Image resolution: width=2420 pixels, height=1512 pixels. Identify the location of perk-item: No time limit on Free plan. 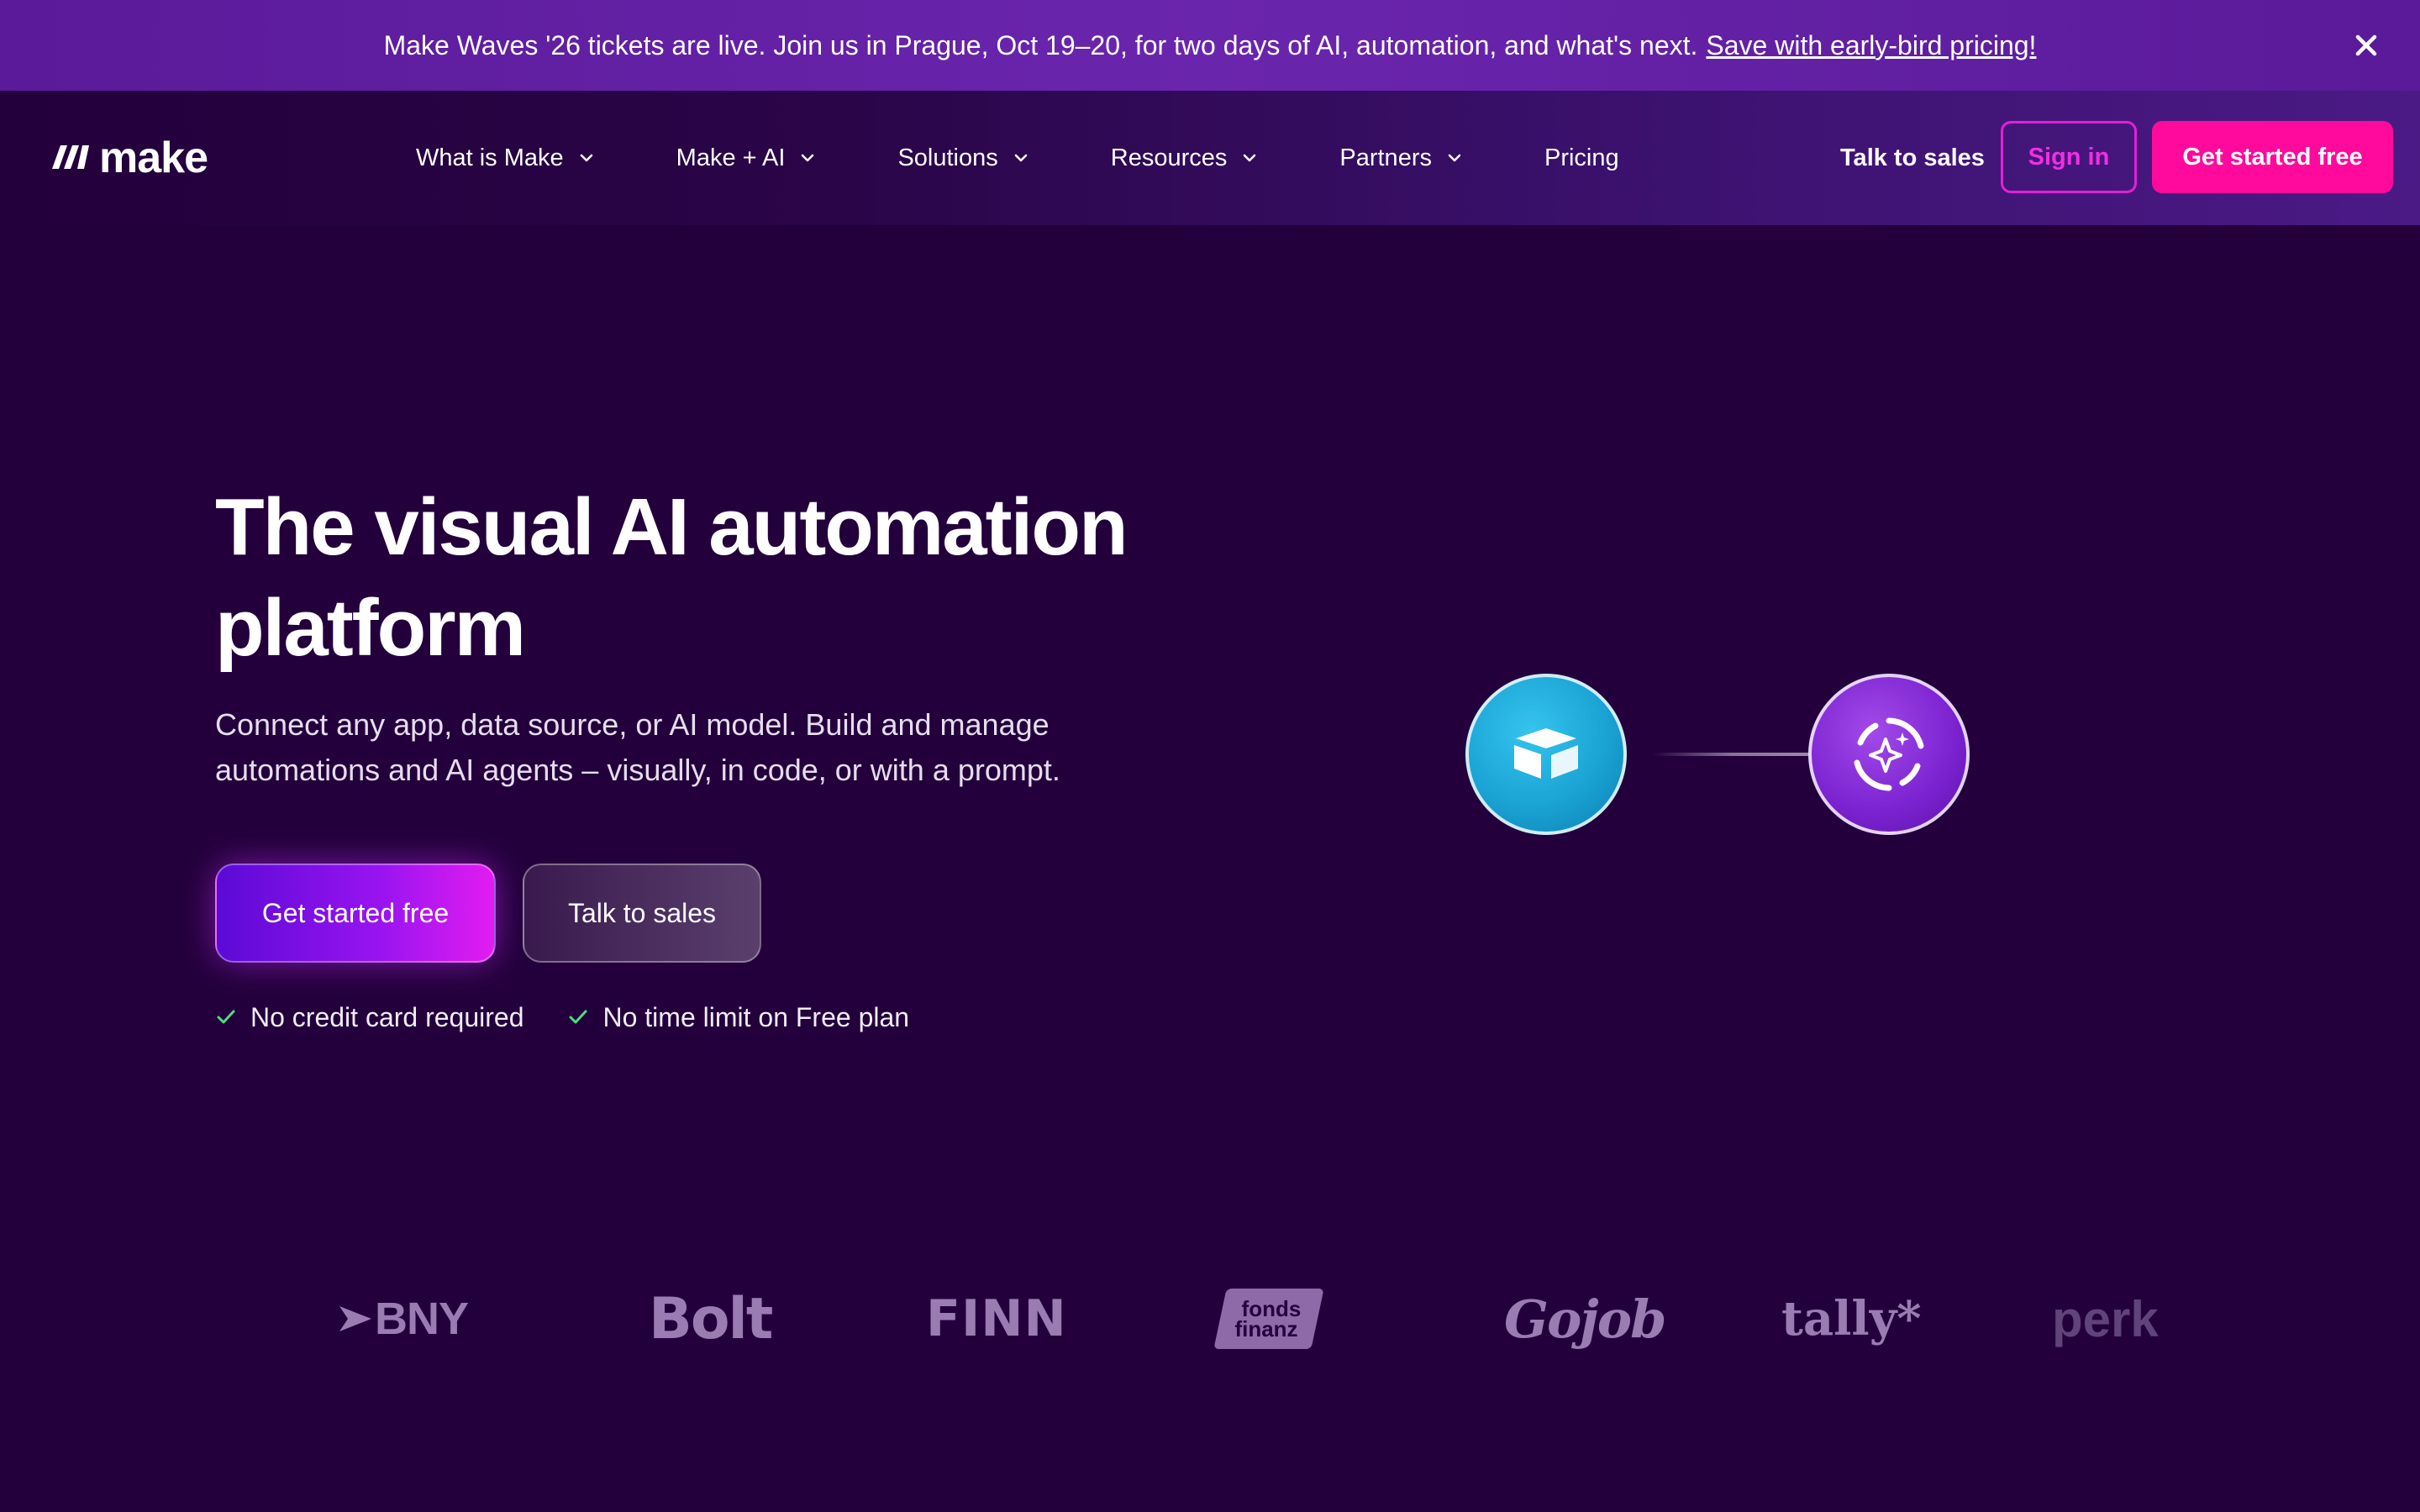
(738, 1017).